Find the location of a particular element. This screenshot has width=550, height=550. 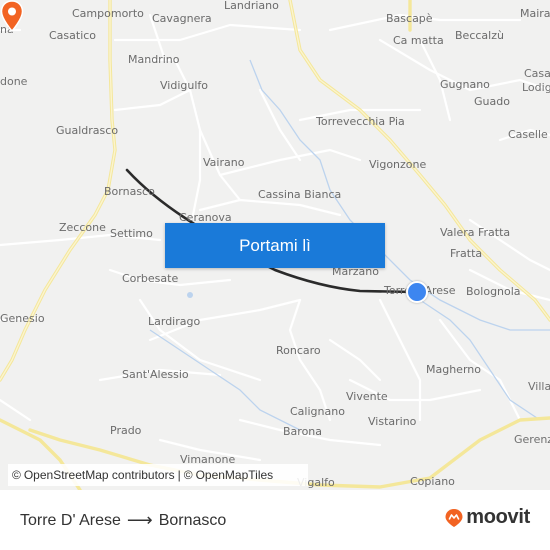

place-bascape: Bascapè is located at coordinates (409, 18).